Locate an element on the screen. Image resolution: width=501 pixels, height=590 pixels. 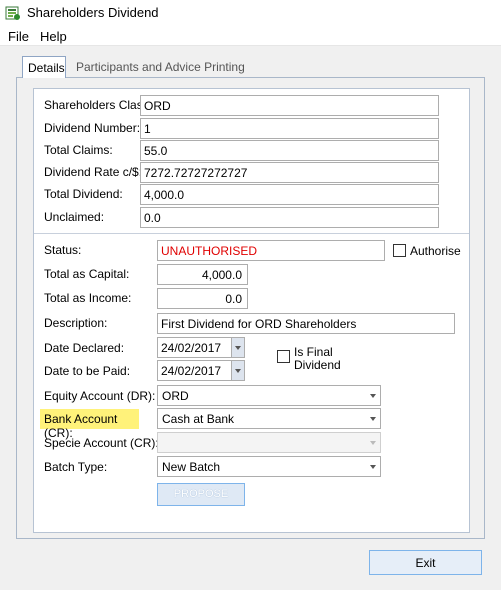
declared-dropdown-button is located at coordinates (237, 347).